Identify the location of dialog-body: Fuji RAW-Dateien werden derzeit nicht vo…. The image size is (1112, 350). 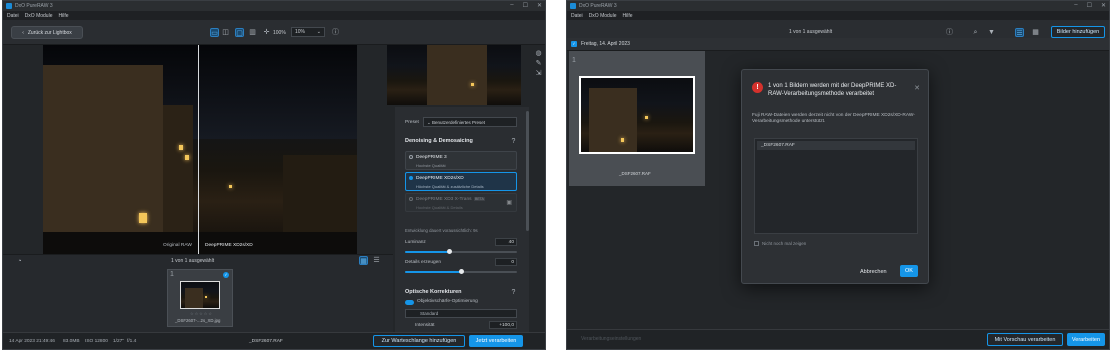
(833, 118).